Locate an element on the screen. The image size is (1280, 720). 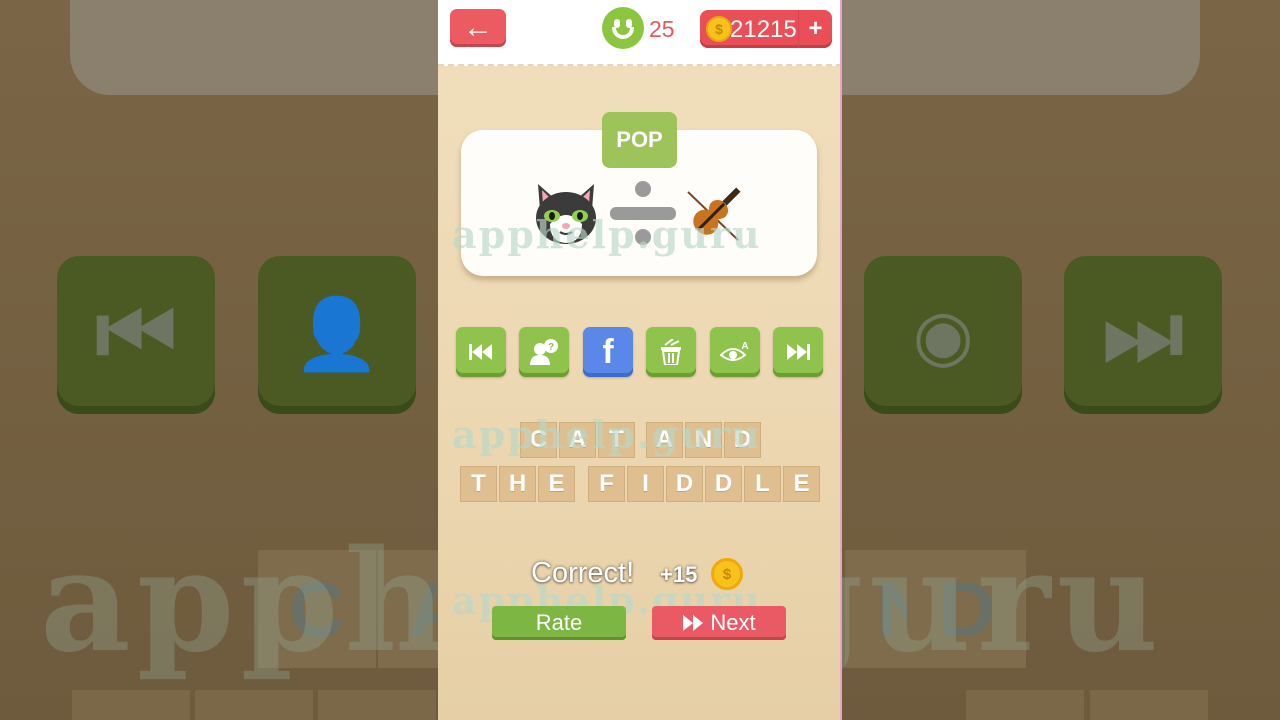
eye-reveal-icon: A is located at coordinates (734, 351).